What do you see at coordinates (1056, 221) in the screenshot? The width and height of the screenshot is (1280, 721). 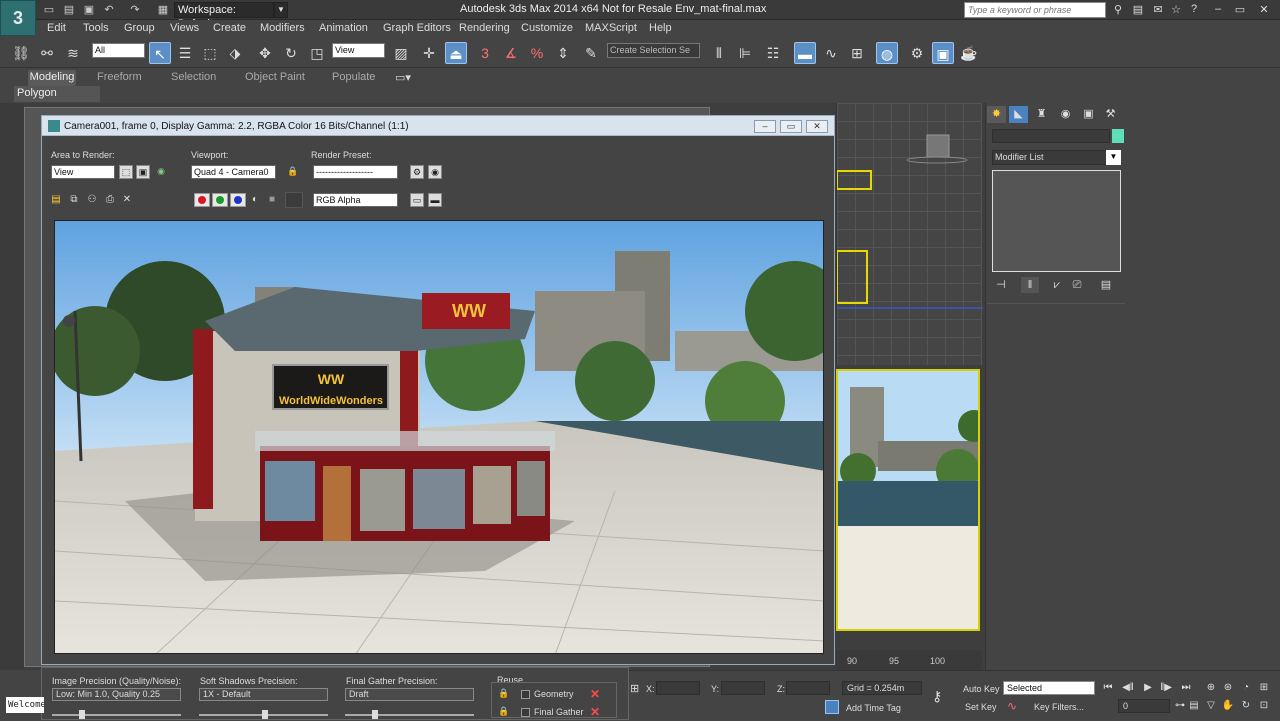 I see `modifier-stack` at bounding box center [1056, 221].